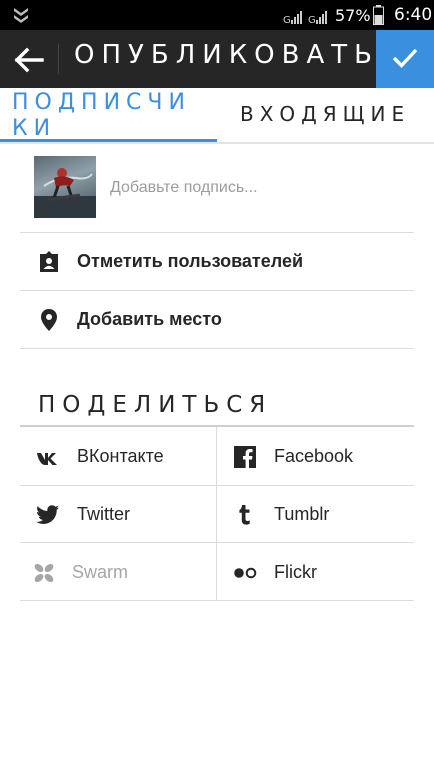 The height and width of the screenshot is (772, 434). Describe the element at coordinates (244, 515) in the screenshot. I see `tumblr-icon` at that location.